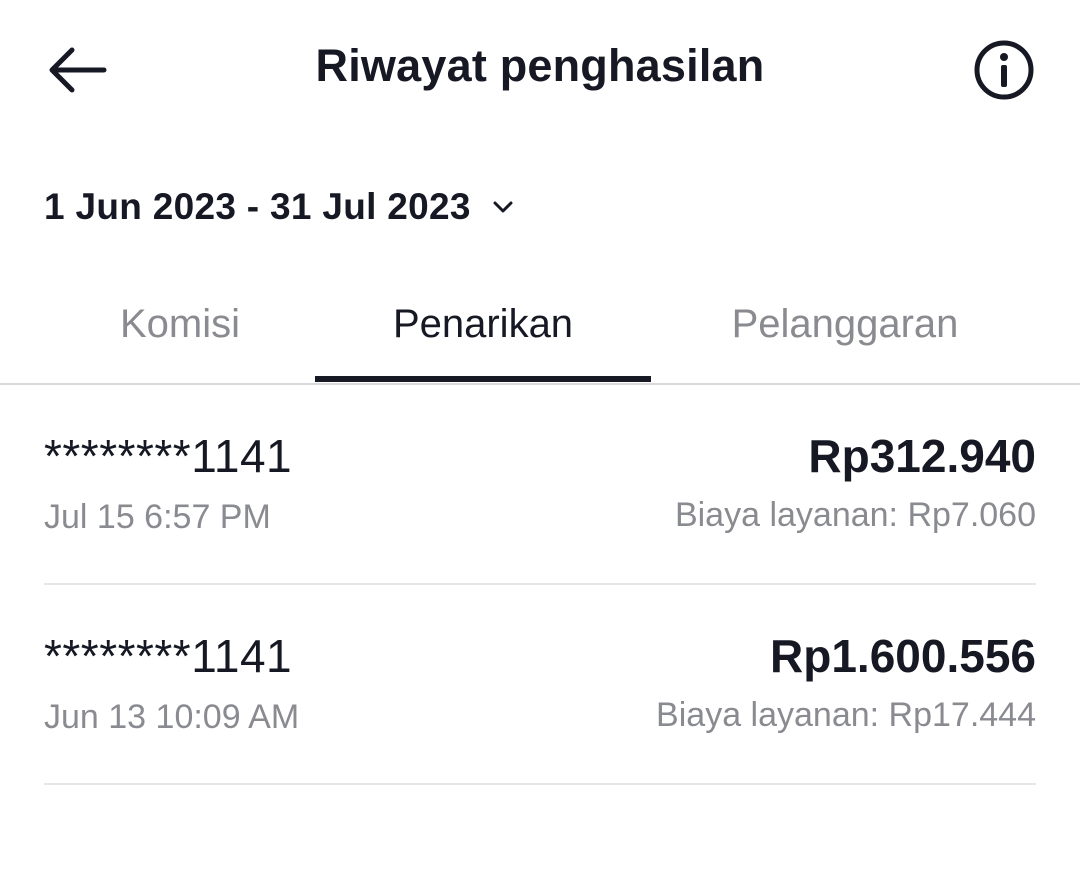 The height and width of the screenshot is (874, 1080). I want to click on tab-bar: Komisi Penarikan Pelanggaran, so click(540, 332).